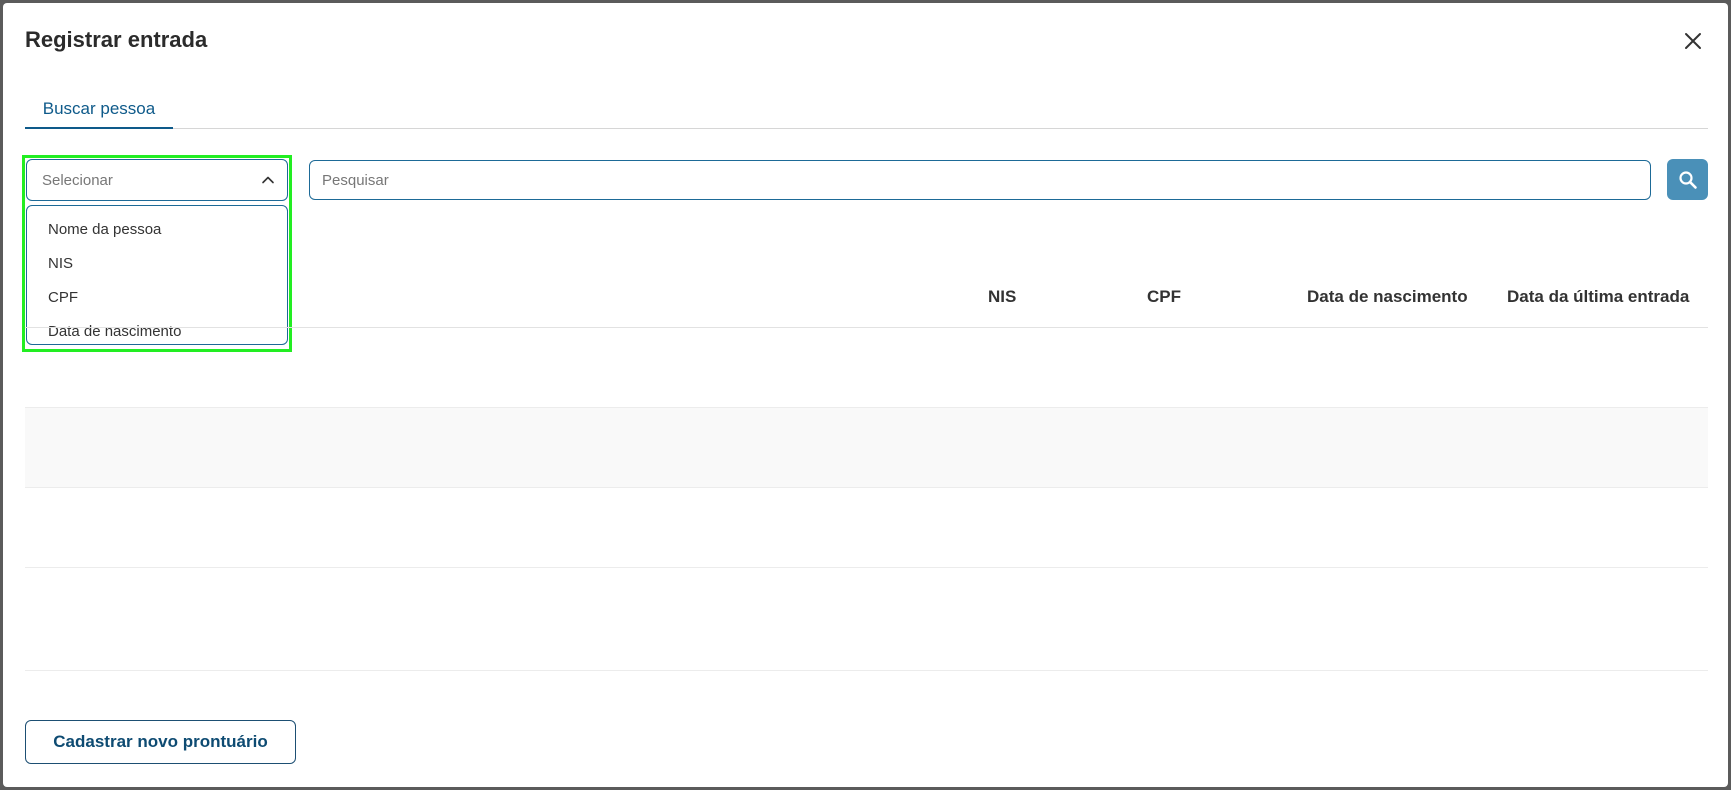 Image resolution: width=1731 pixels, height=790 pixels. I want to click on search-icon, so click(1687, 179).